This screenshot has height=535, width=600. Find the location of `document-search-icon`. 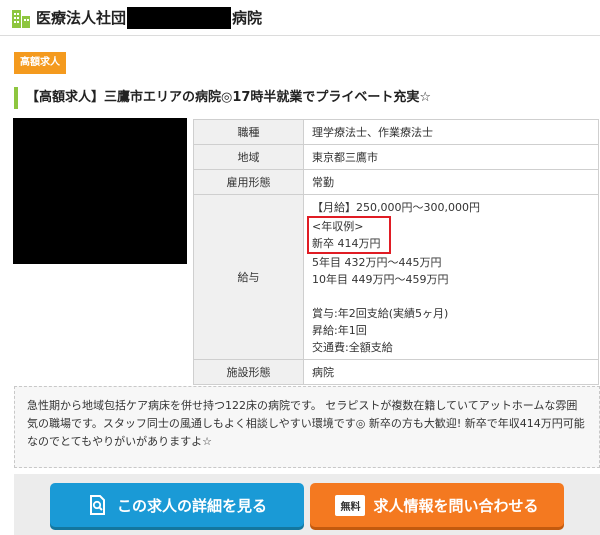

document-search-icon is located at coordinates (97, 505).